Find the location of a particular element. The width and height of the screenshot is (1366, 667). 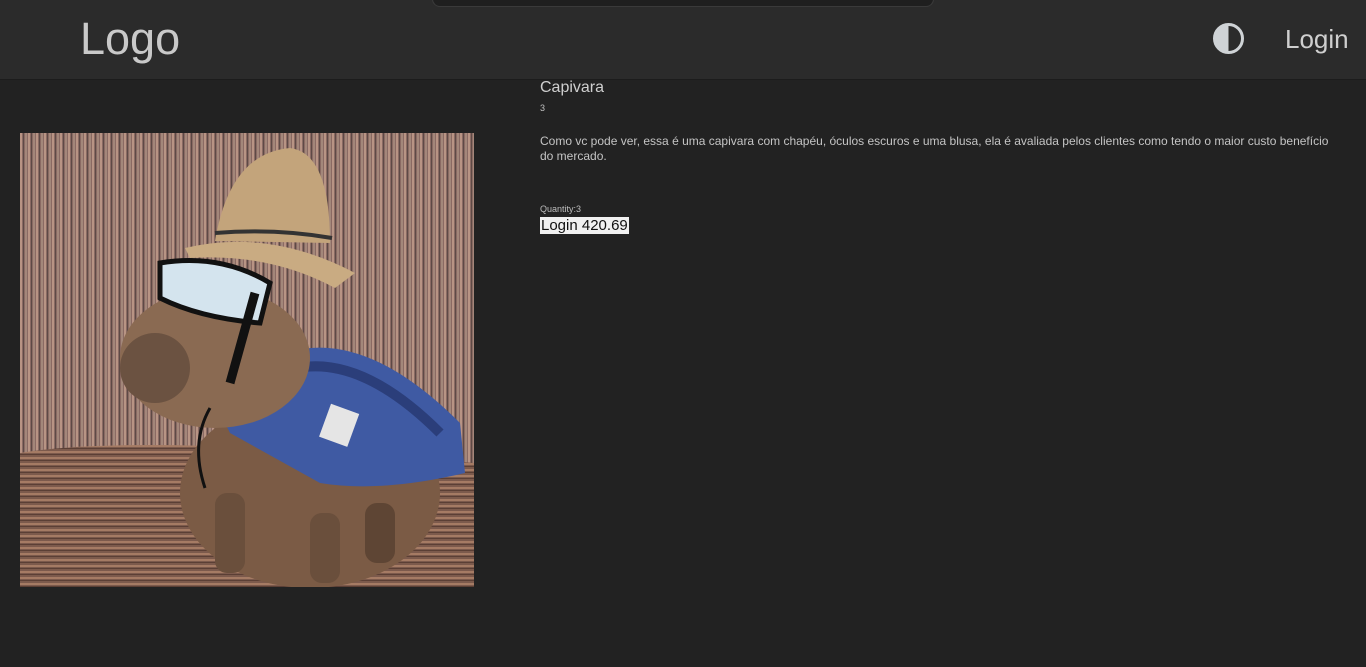

login-link: Login is located at coordinates (1317, 39).